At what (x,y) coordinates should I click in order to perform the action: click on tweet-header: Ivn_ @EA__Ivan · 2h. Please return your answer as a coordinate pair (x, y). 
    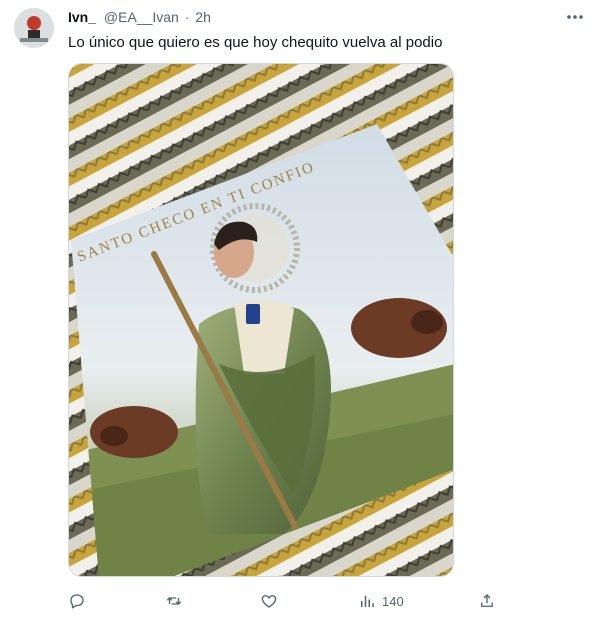
    Looking at the image, I should click on (139, 17).